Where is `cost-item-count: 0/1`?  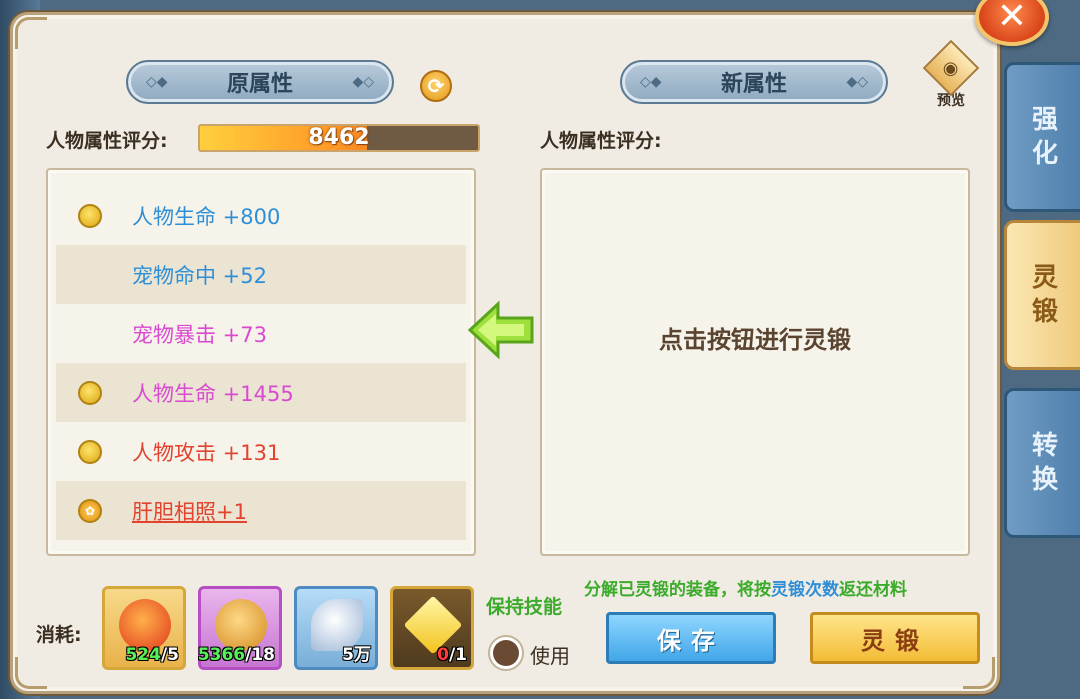
cost-item-count: 0/1 is located at coordinates (452, 655).